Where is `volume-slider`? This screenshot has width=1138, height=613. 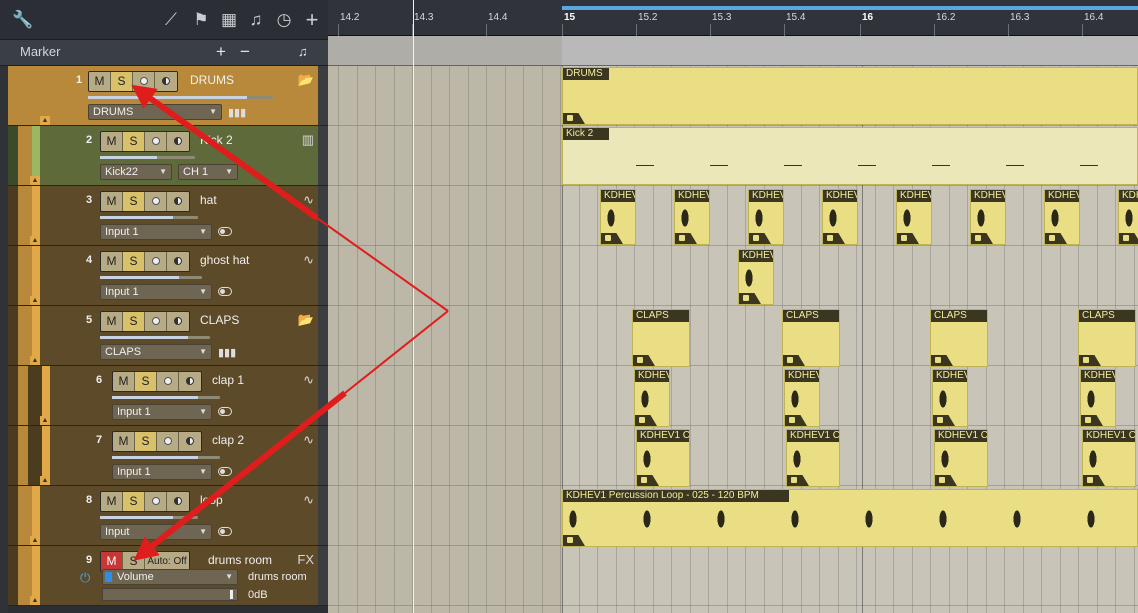 volume-slider is located at coordinates (170, 594).